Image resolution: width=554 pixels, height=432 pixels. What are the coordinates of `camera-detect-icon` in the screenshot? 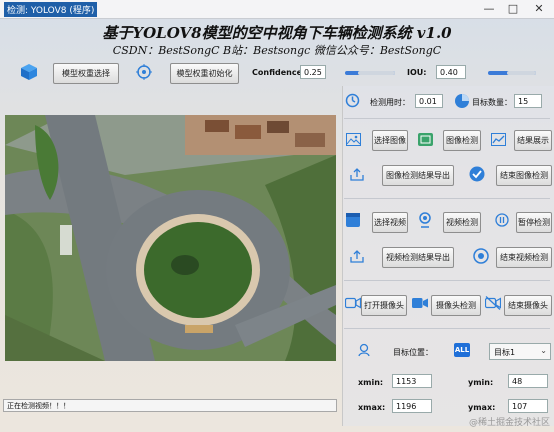 It's located at (420, 303).